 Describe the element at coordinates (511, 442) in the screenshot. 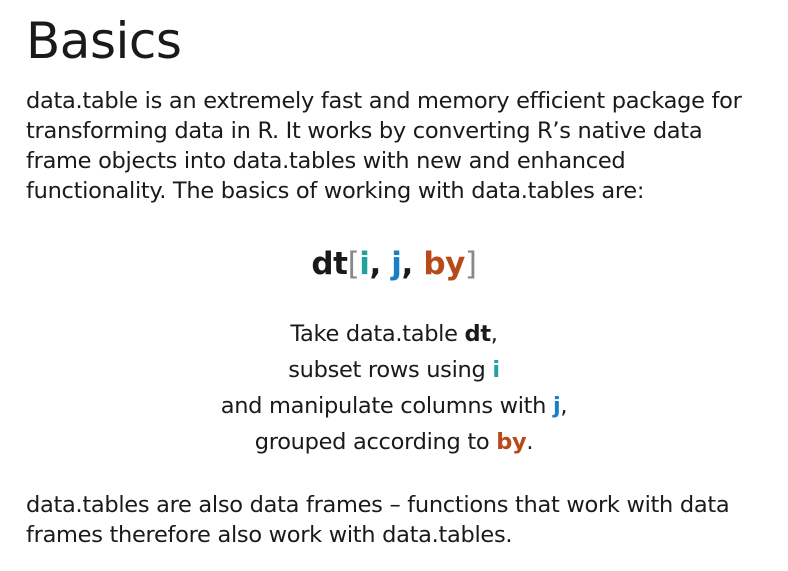

I see `explanation-term-by: by` at that location.